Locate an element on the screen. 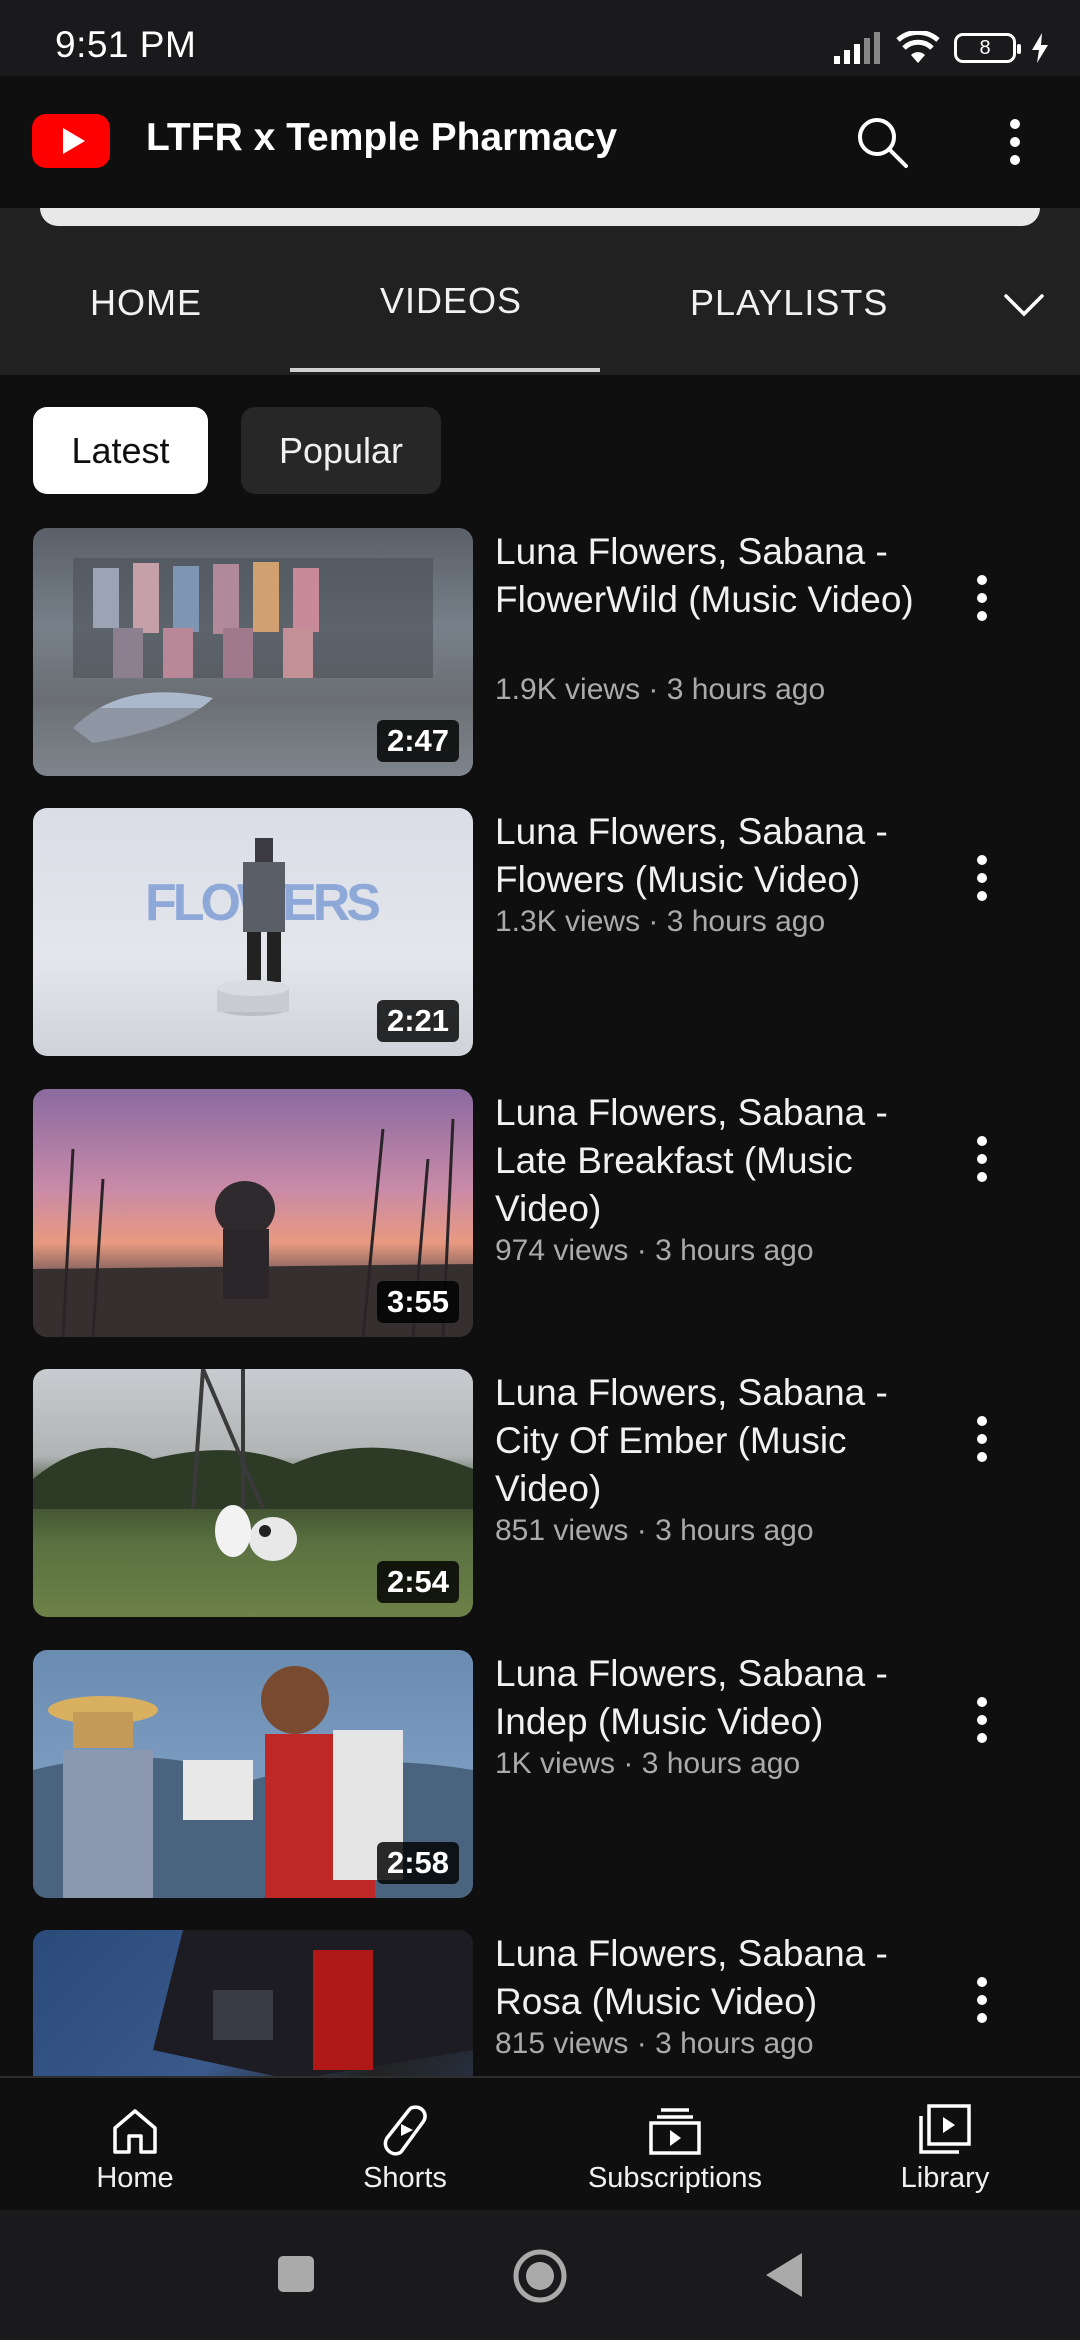 Image resolution: width=1080 pixels, height=2340 pixels. nav-label: Library is located at coordinates (945, 2178).